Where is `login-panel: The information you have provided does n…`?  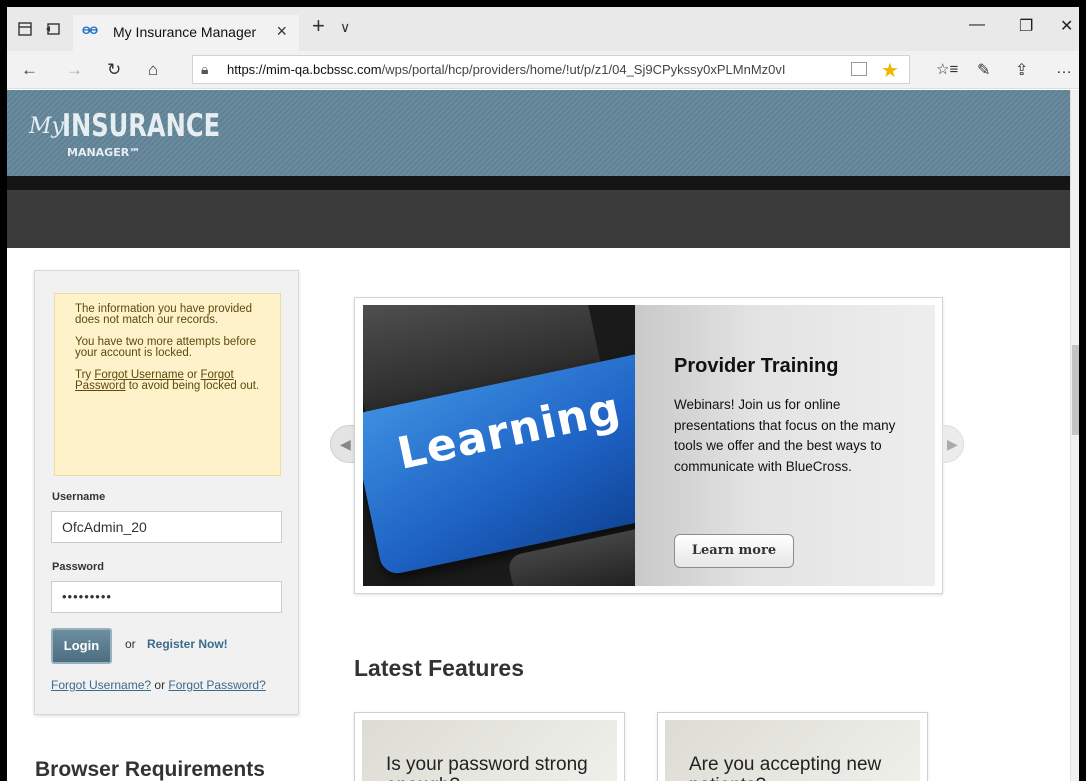
login-panel: The information you have provided does n… is located at coordinates (166, 492).